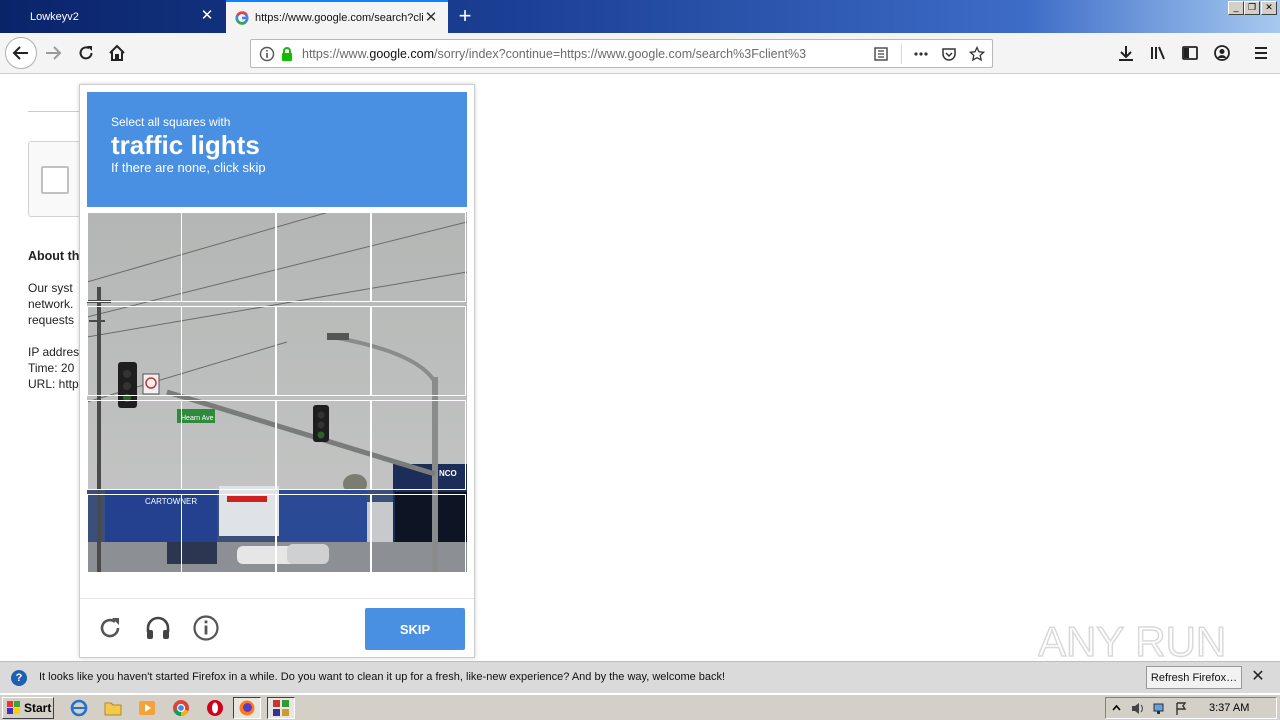 The image size is (1280, 720). Describe the element at coordinates (50, 288) in the screenshot. I see `body-text-line: Our syst` at that location.